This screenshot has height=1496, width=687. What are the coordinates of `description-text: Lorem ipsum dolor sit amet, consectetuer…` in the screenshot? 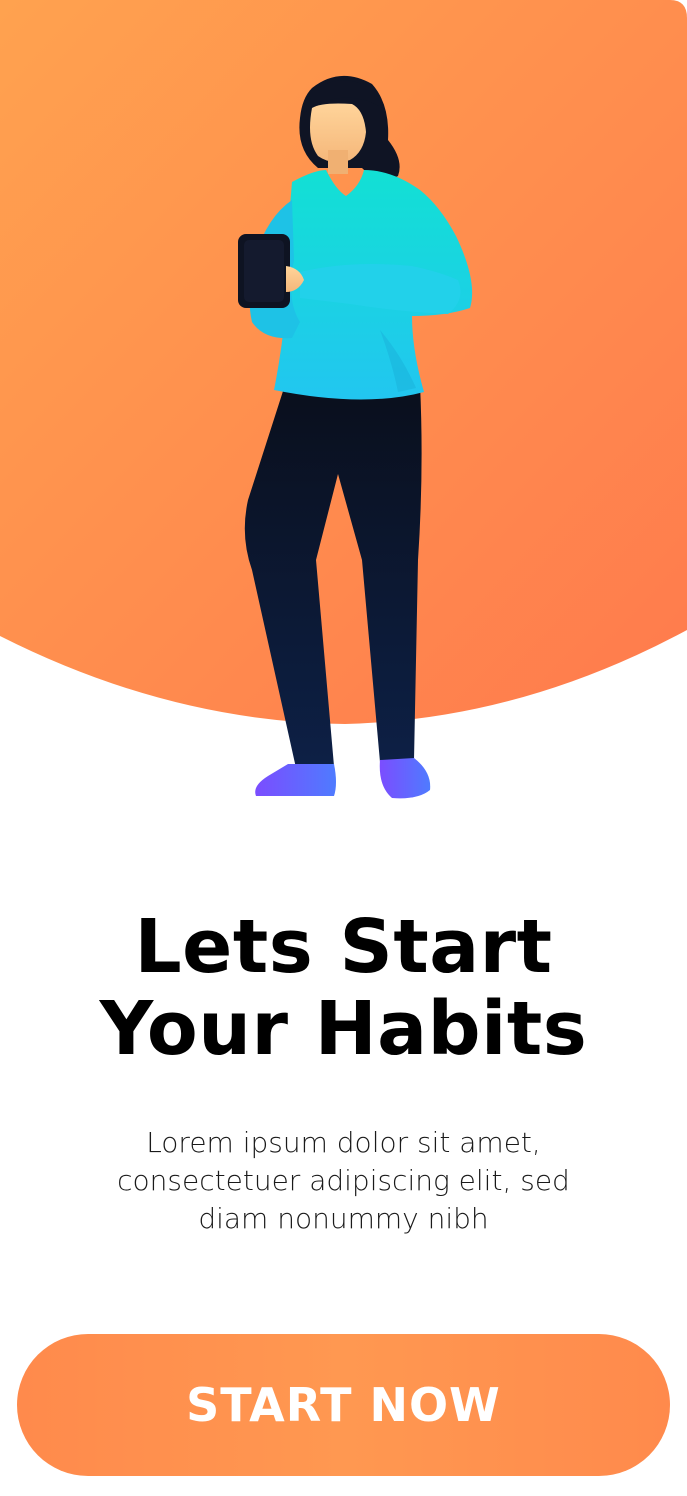 It's located at (343, 1180).